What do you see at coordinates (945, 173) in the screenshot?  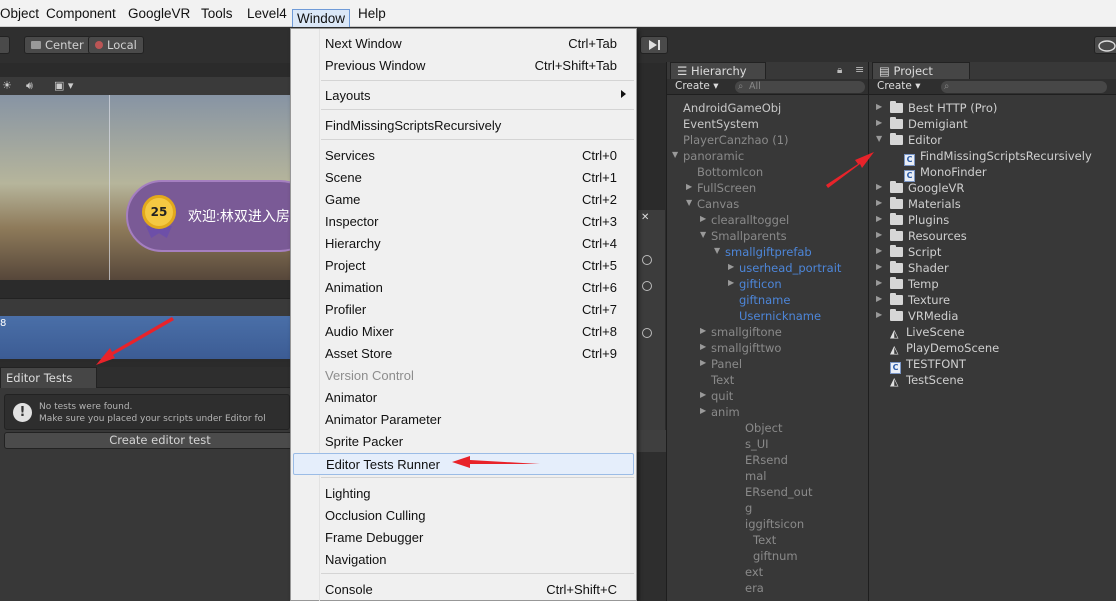 I see `project-item: C MonoFinder` at bounding box center [945, 173].